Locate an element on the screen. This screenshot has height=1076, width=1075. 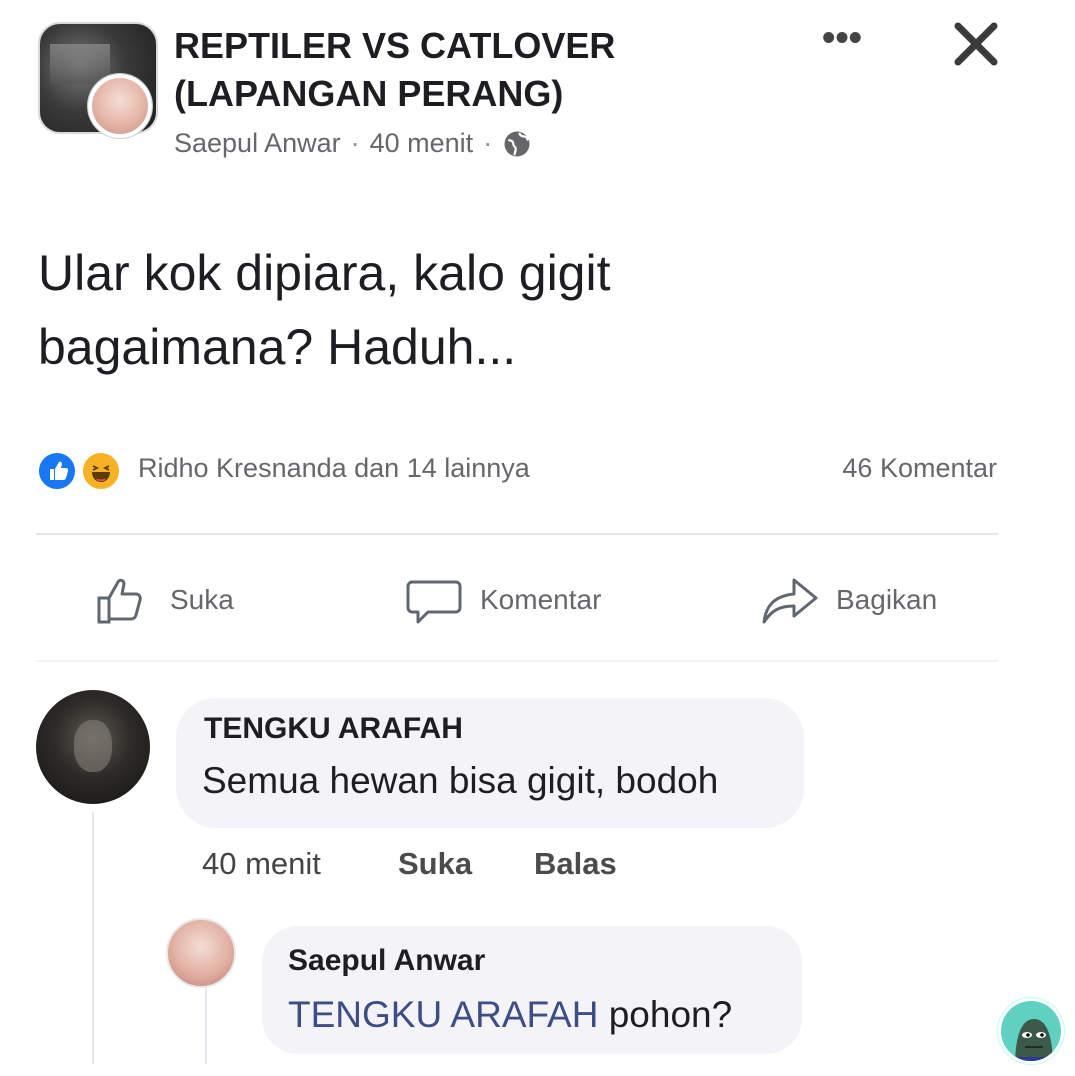
more-options-button: ••• is located at coordinates (842, 40).